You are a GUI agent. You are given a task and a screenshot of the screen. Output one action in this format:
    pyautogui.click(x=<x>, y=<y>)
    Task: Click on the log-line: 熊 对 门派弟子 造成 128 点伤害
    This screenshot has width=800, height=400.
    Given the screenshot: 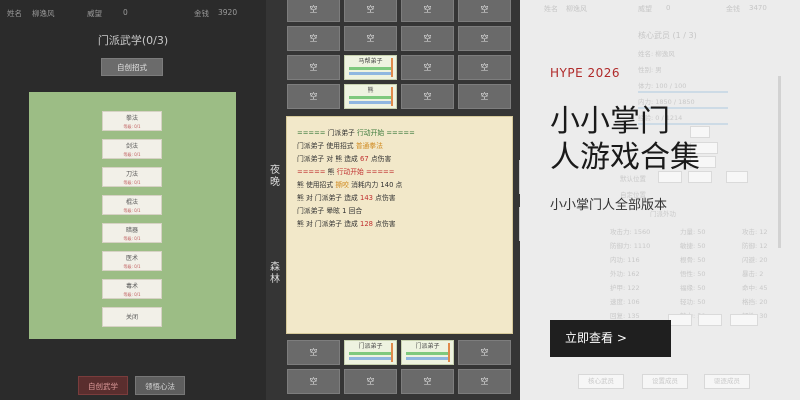 What is the action you would take?
    pyautogui.click(x=346, y=224)
    